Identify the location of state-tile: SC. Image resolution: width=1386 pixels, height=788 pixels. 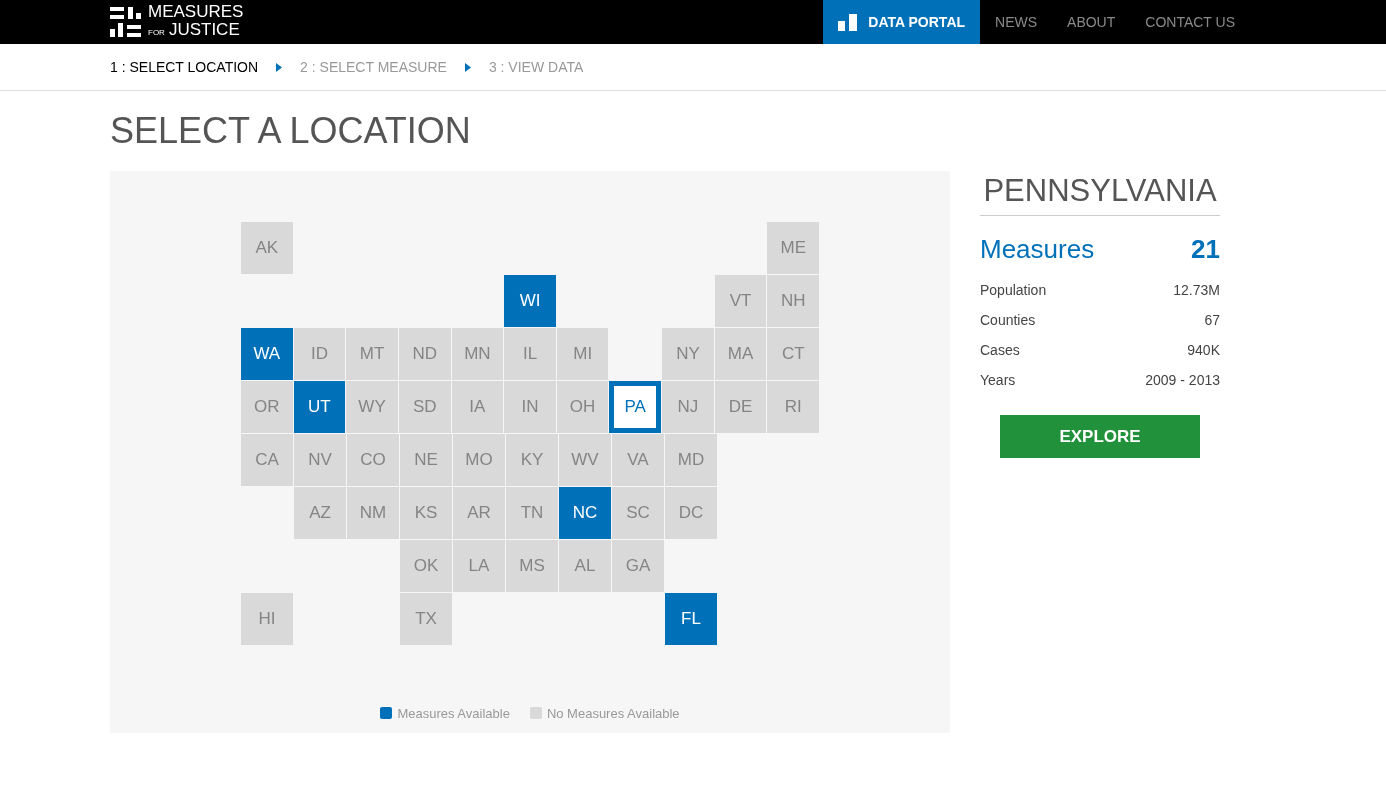
(638, 513).